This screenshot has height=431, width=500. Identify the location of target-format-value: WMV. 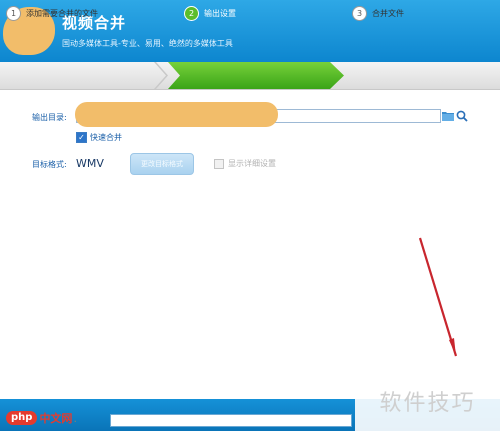
(90, 163).